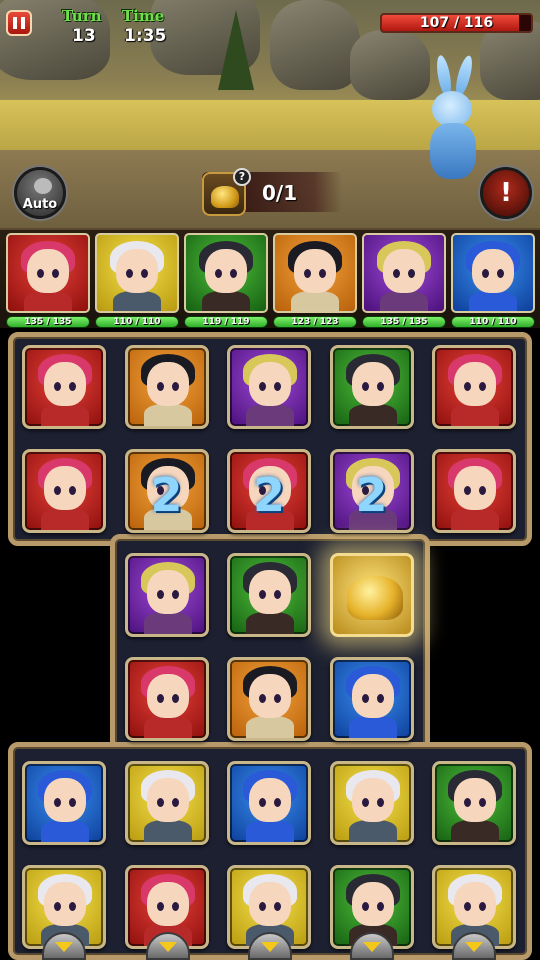 This screenshot has height=960, width=540. What do you see at coordinates (506, 193) in the screenshot?
I see `skill-button: !` at bounding box center [506, 193].